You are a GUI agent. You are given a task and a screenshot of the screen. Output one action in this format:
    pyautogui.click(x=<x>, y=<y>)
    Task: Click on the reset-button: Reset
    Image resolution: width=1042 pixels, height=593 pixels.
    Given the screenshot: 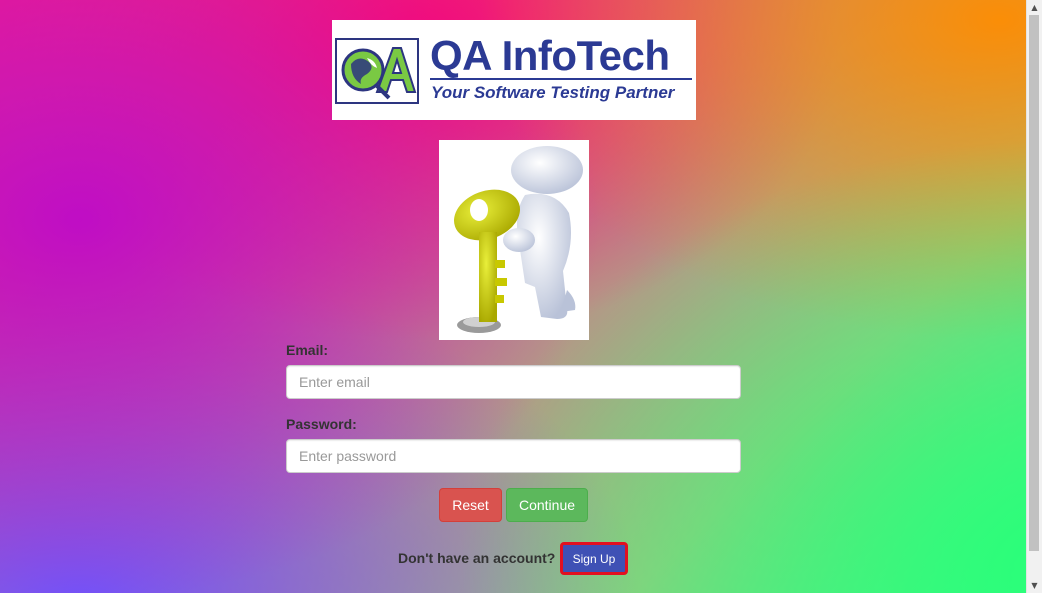 What is the action you would take?
    pyautogui.click(x=470, y=505)
    